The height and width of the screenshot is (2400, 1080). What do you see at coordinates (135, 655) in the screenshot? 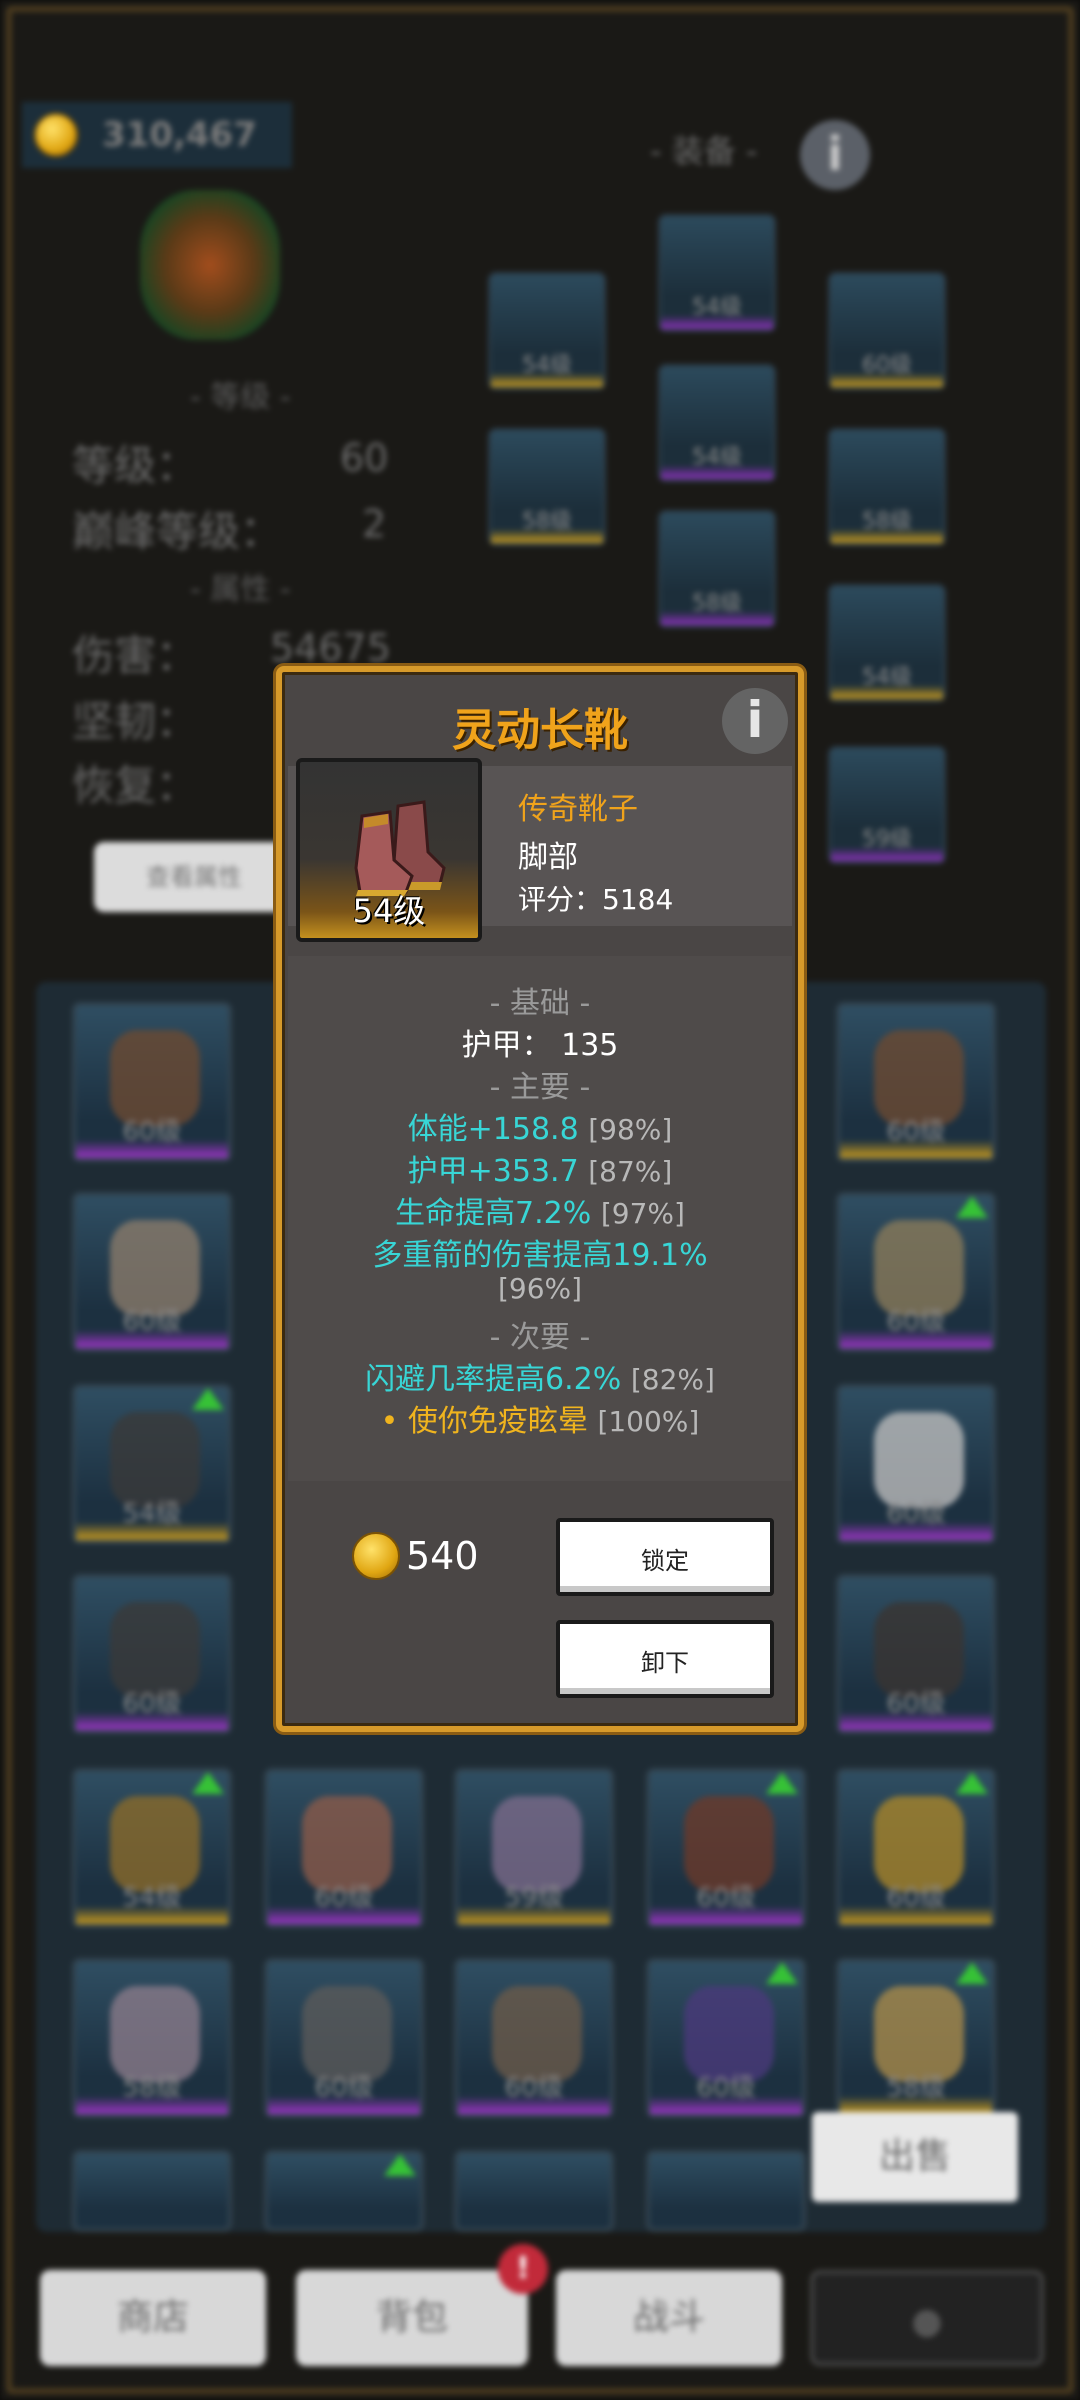
I see `damage-label: 伤害：` at bounding box center [135, 655].